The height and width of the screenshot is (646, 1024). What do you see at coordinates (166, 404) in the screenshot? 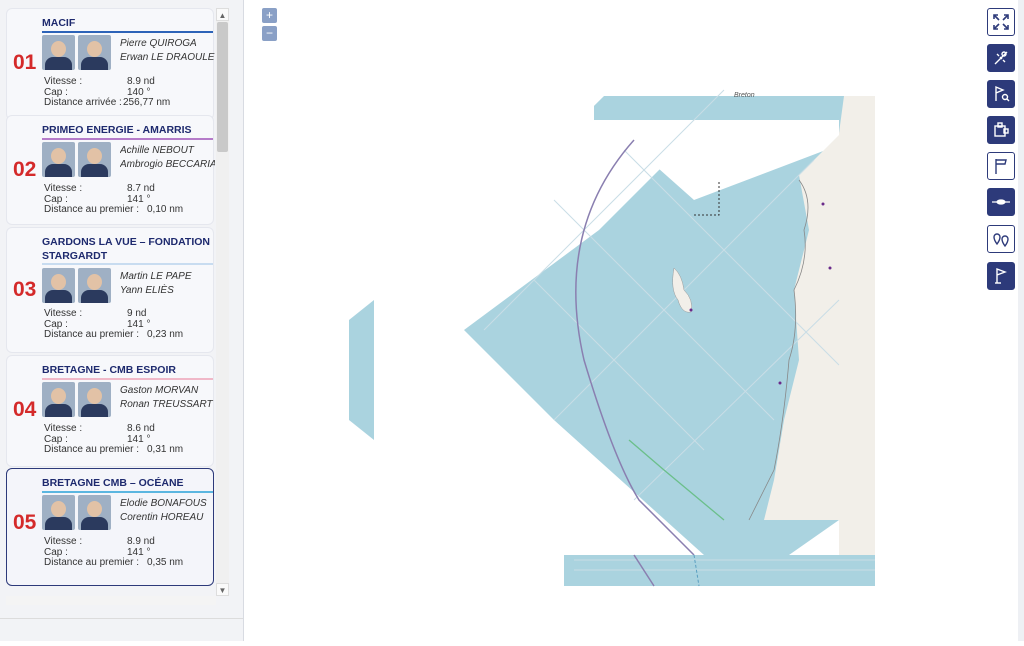
I see `skipper-name: Ronan TREUSSART` at bounding box center [166, 404].